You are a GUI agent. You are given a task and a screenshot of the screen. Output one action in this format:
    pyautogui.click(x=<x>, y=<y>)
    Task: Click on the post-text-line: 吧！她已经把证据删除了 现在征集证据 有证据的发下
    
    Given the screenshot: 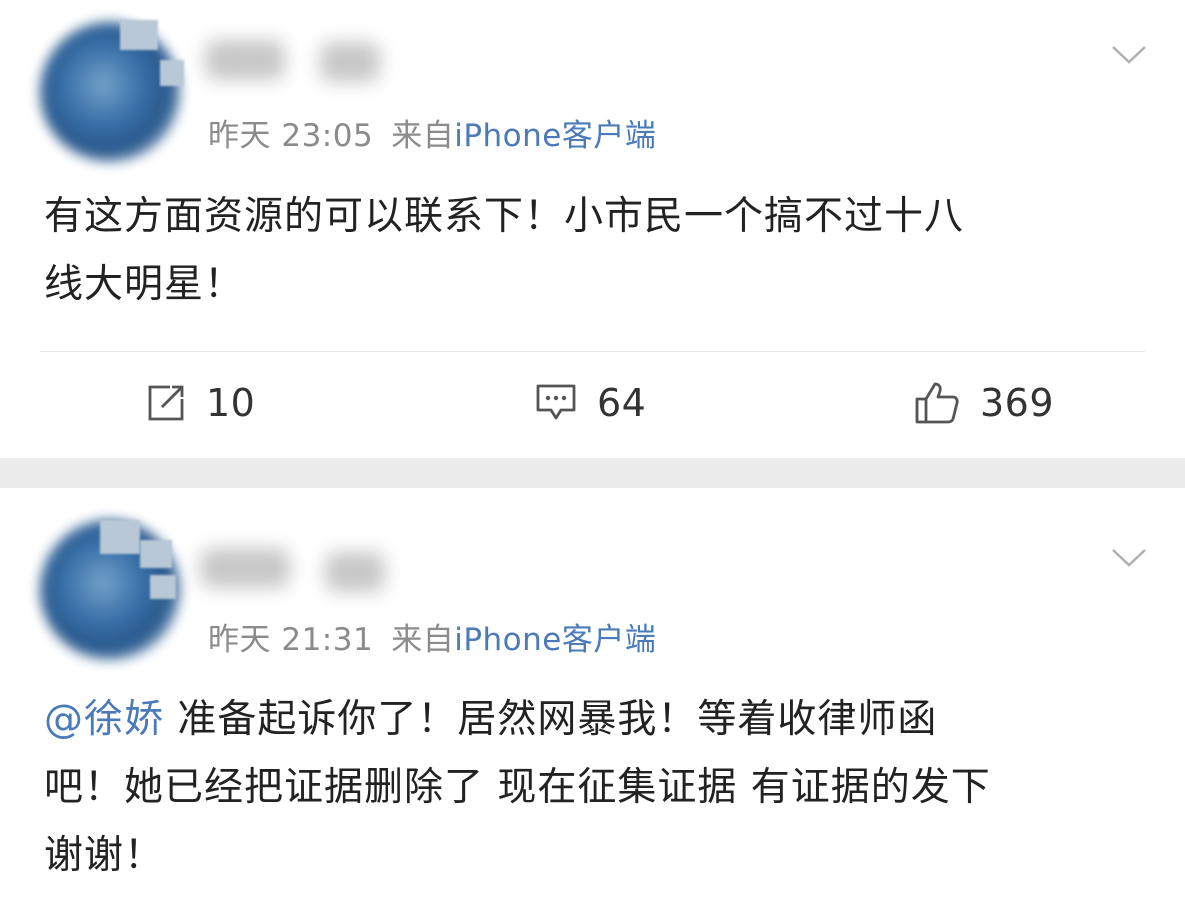 What is the action you would take?
    pyautogui.click(x=517, y=787)
    